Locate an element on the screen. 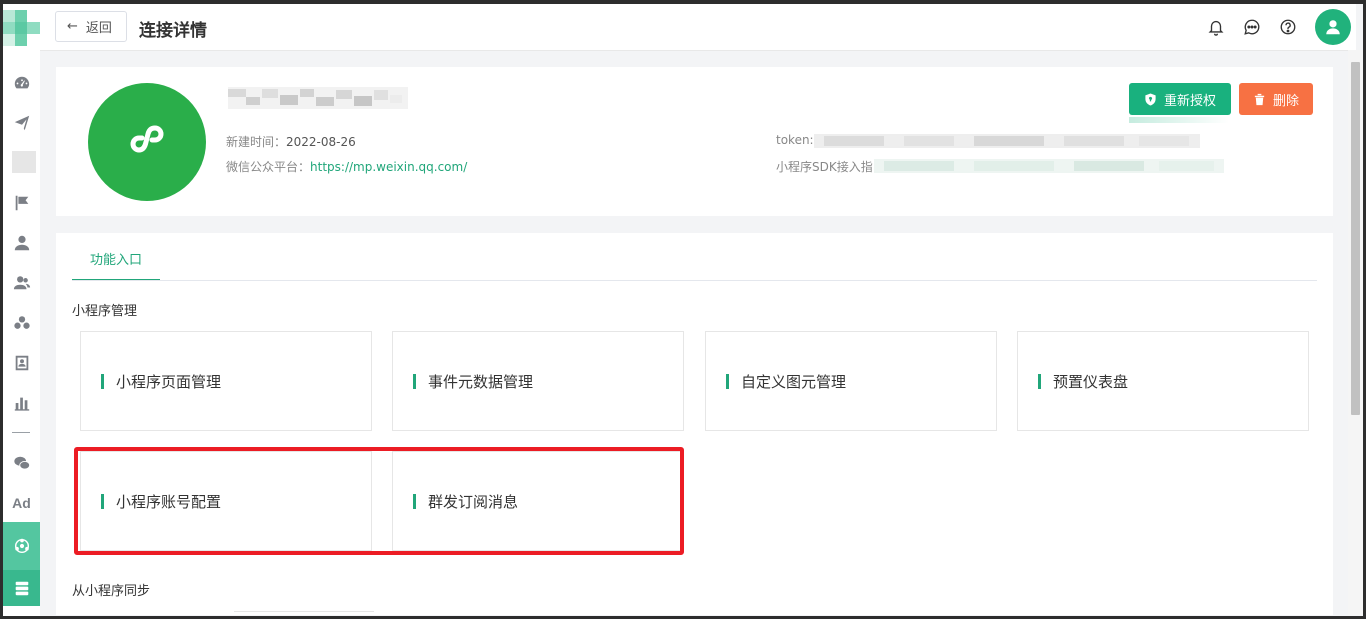 This screenshot has width=1366, height=619. chat-icon is located at coordinates (1252, 27).